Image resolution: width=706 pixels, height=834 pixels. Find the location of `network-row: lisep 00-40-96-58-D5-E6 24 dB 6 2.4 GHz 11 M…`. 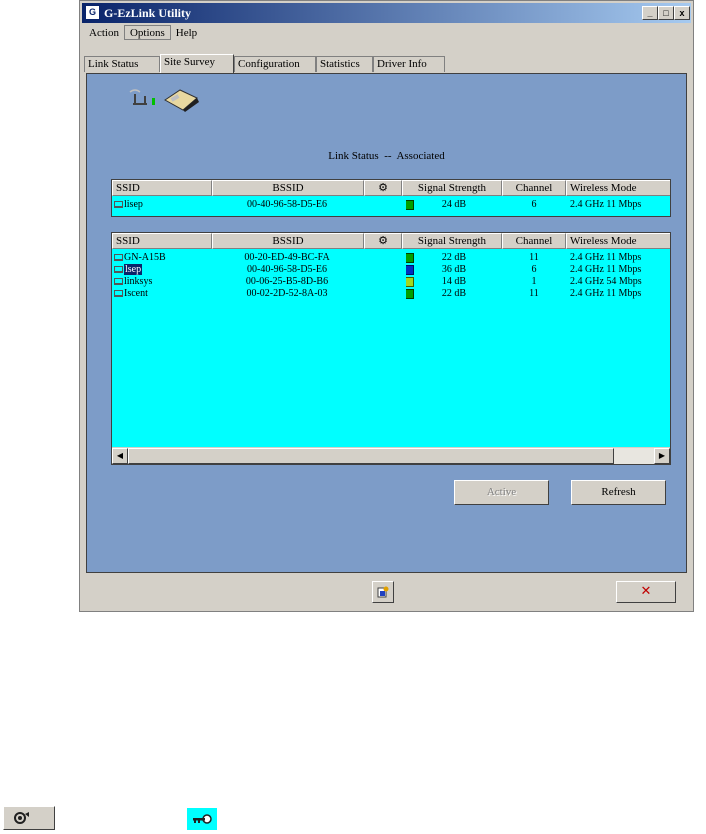

network-row: lisep 00-40-96-58-D5-E6 24 dB 6 2.4 GHz 11 M… is located at coordinates (391, 205).